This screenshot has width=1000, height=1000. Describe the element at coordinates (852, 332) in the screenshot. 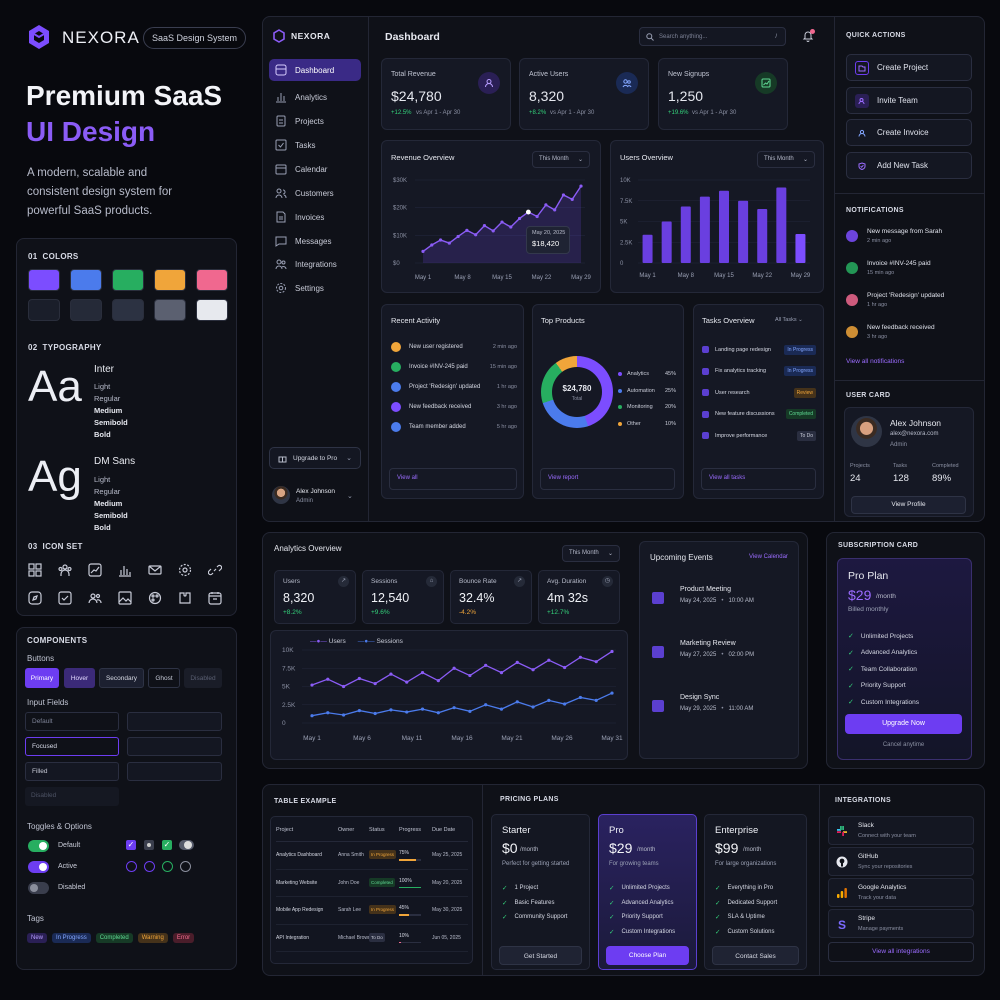

I see `notification-icon` at that location.